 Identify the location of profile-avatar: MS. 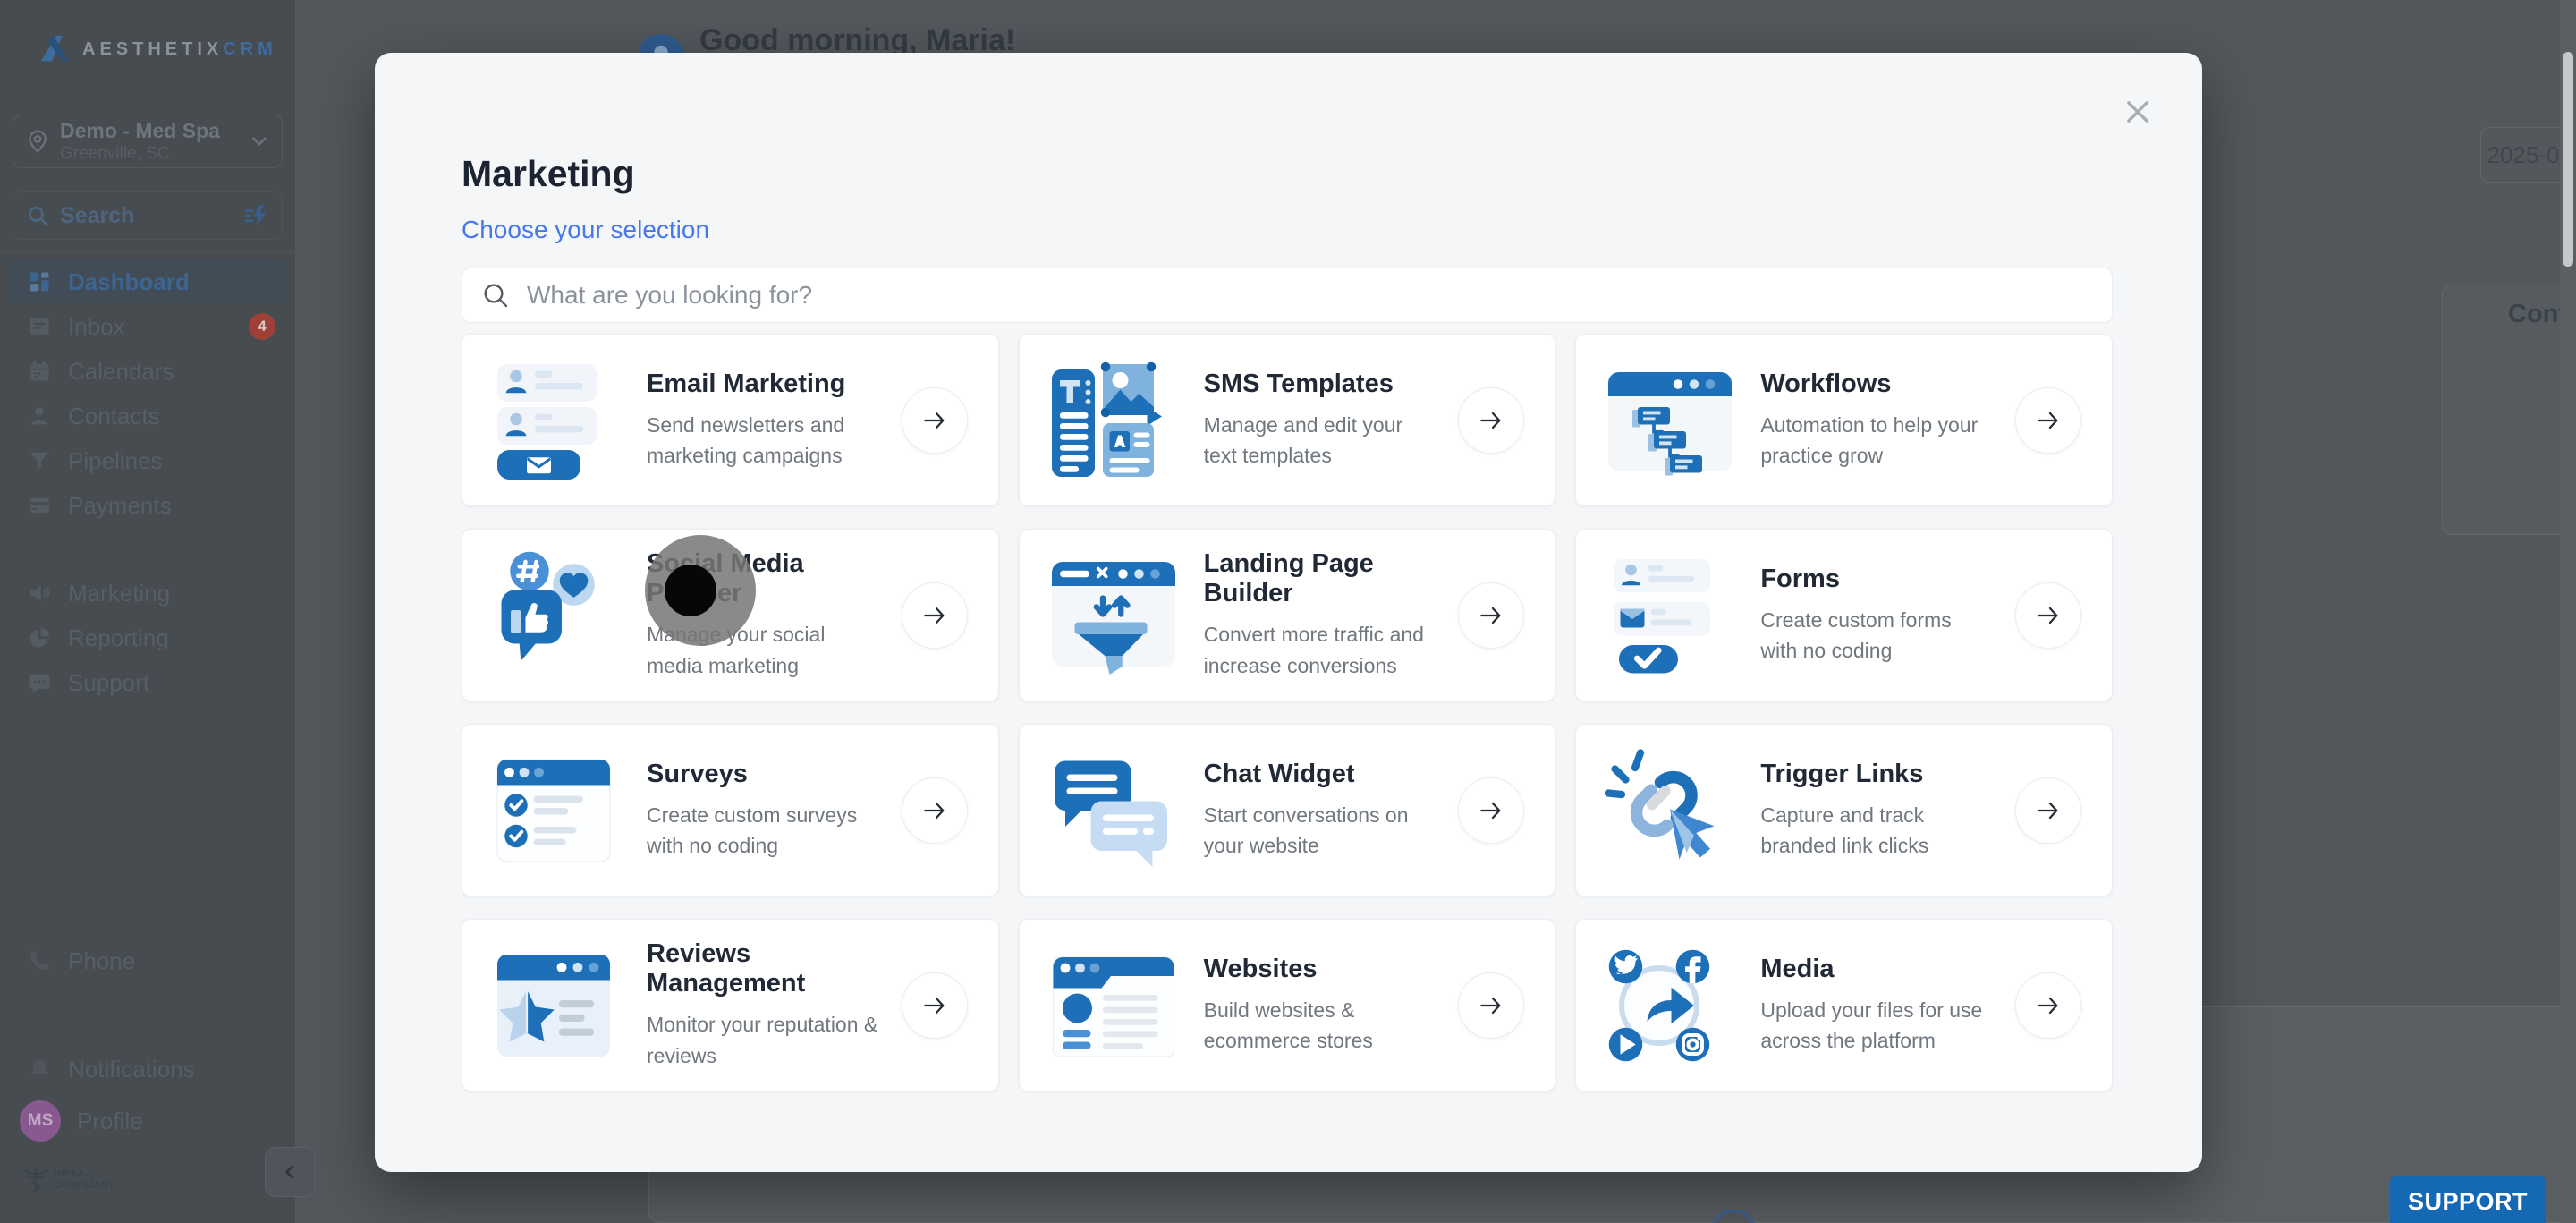
(40, 1121).